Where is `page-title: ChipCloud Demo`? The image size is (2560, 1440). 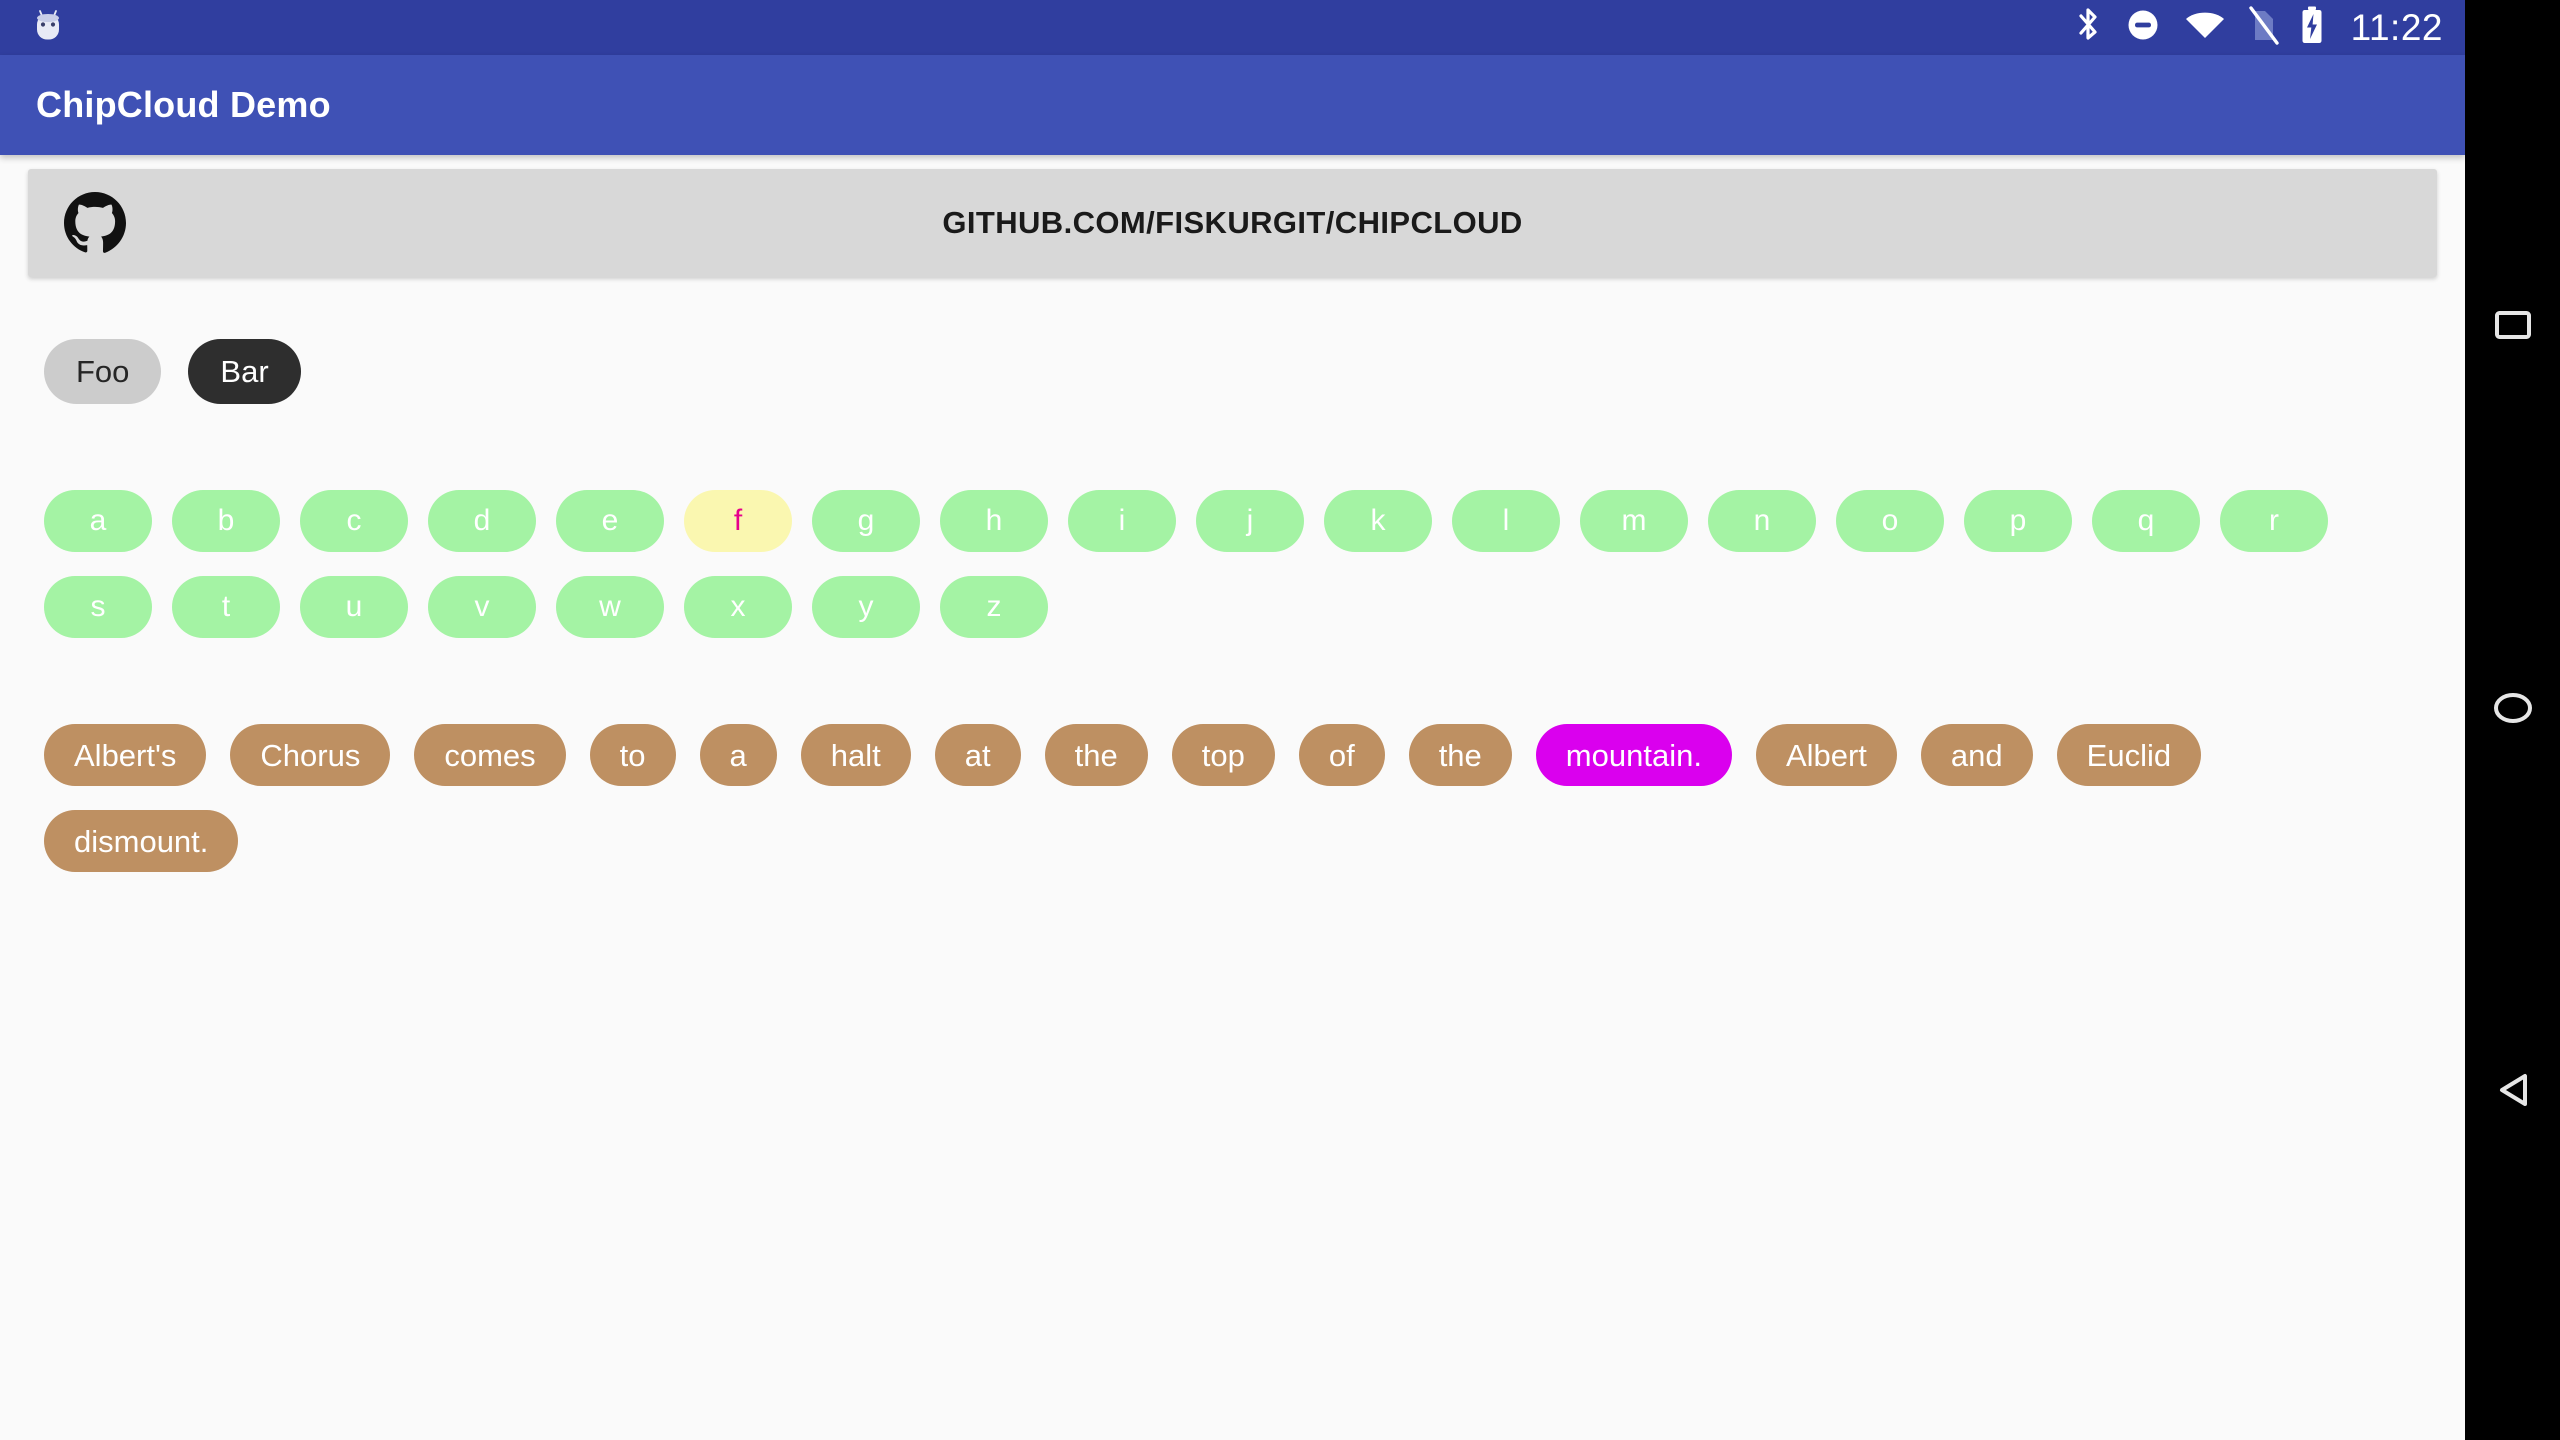
page-title: ChipCloud Demo is located at coordinates (183, 104).